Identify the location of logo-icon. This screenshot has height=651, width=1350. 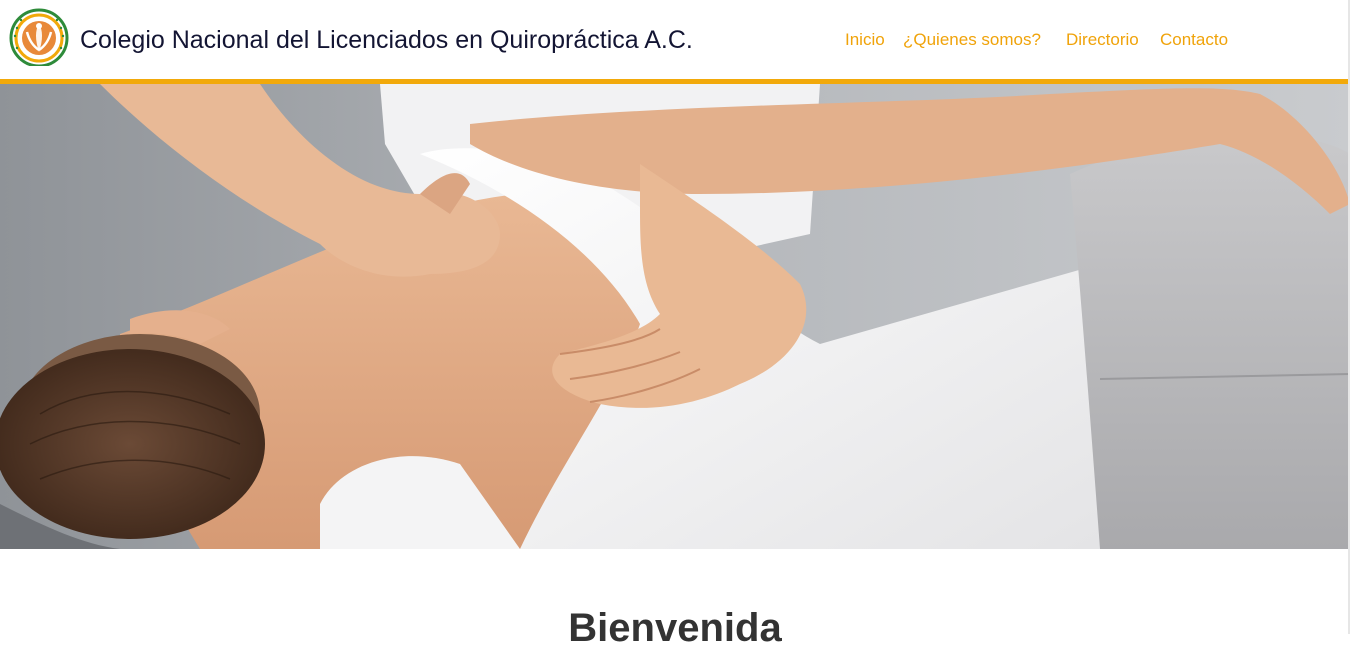
(39, 37).